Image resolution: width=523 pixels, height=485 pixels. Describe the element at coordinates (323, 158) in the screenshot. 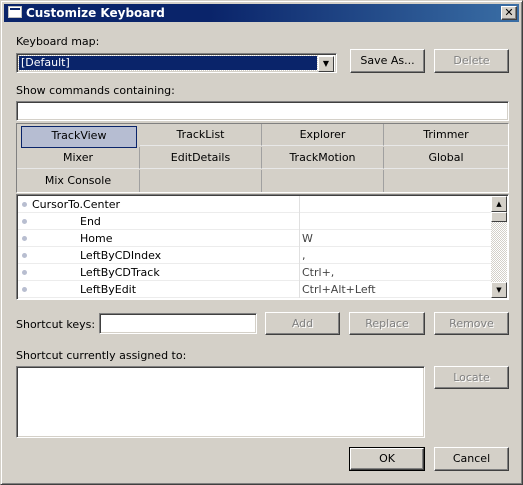

I see `tab-trackmotion: TrackMotion` at that location.